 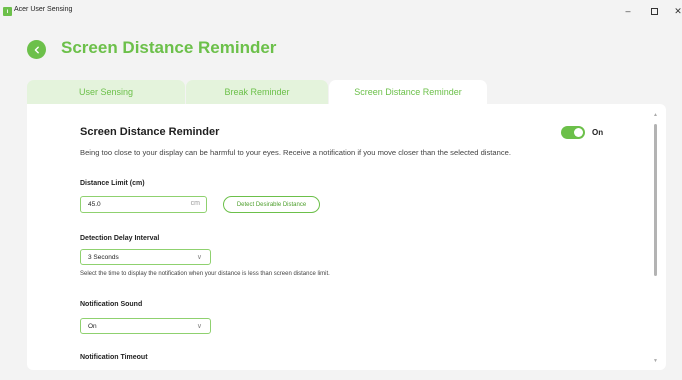 What do you see at coordinates (169, 47) in the screenshot?
I see `page-title: Screen Distance Reminder` at bounding box center [169, 47].